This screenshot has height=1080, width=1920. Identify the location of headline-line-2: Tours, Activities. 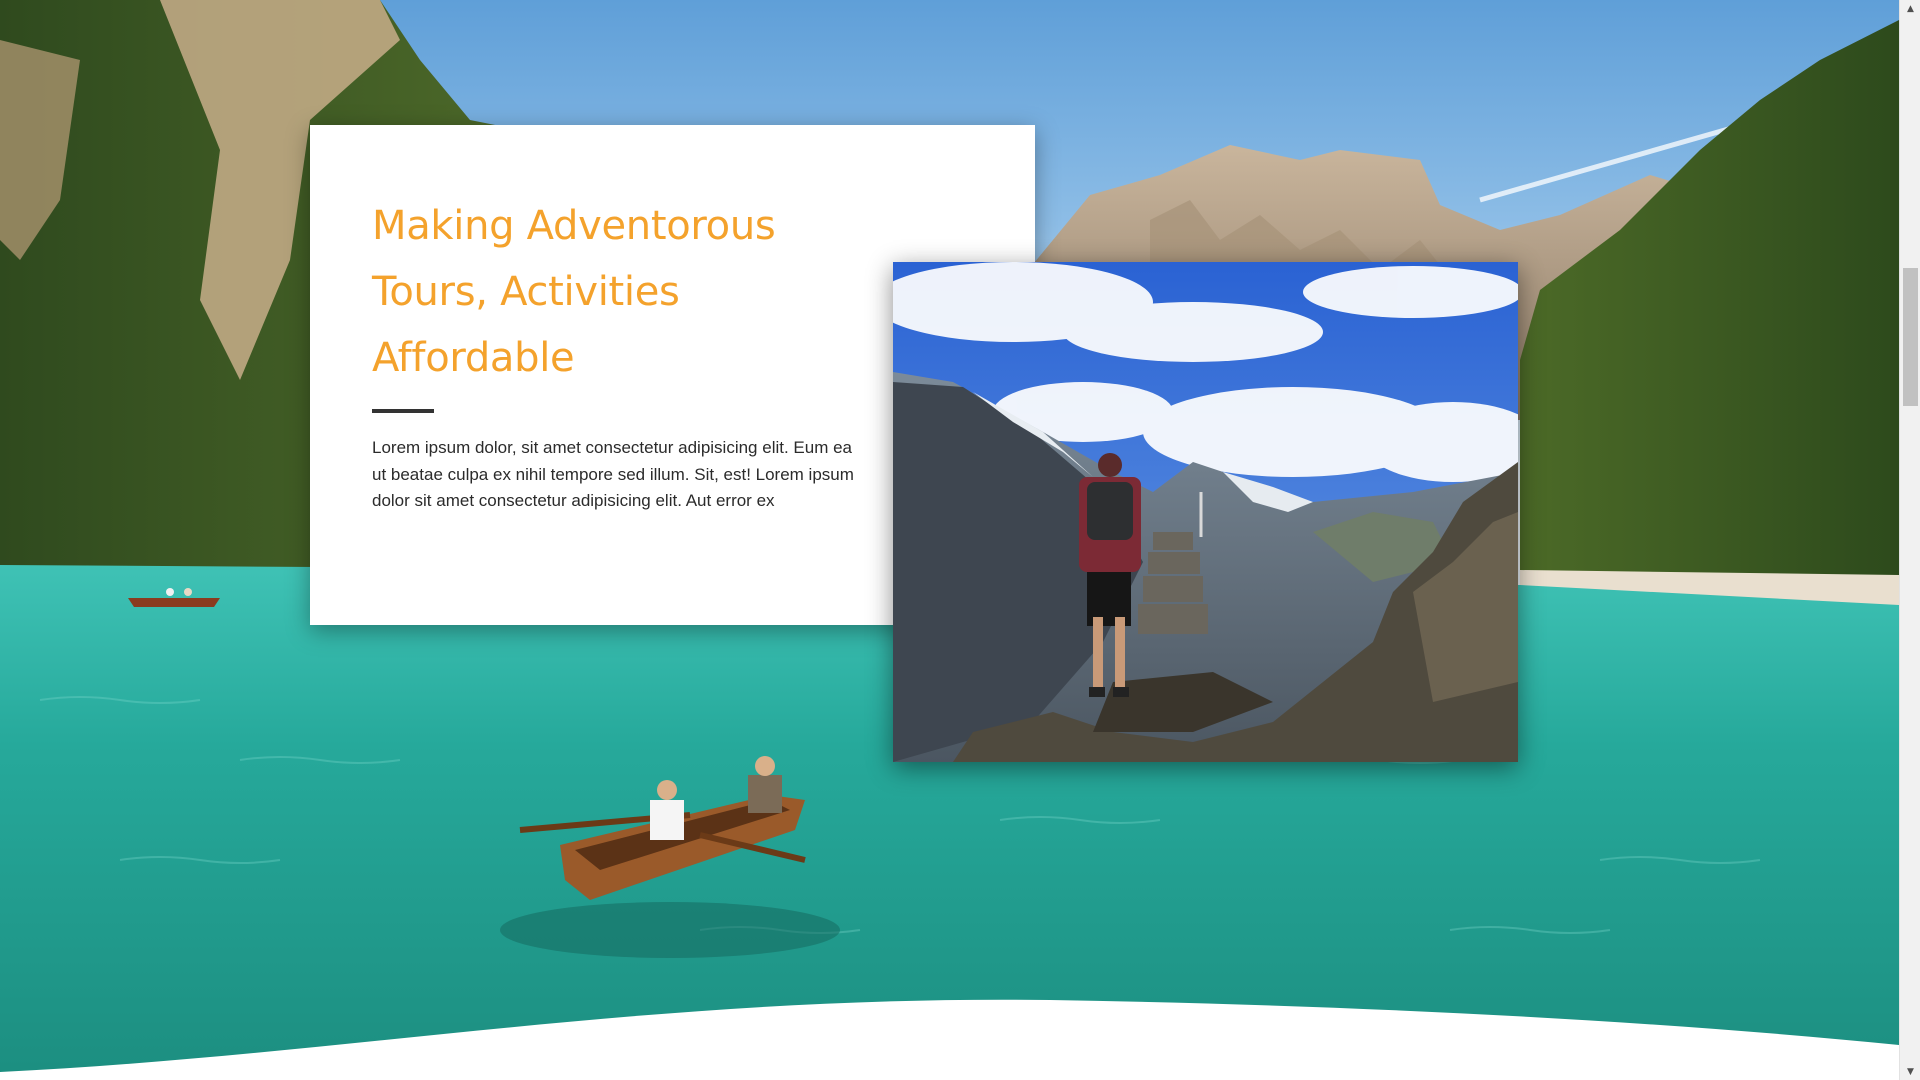
(526, 292).